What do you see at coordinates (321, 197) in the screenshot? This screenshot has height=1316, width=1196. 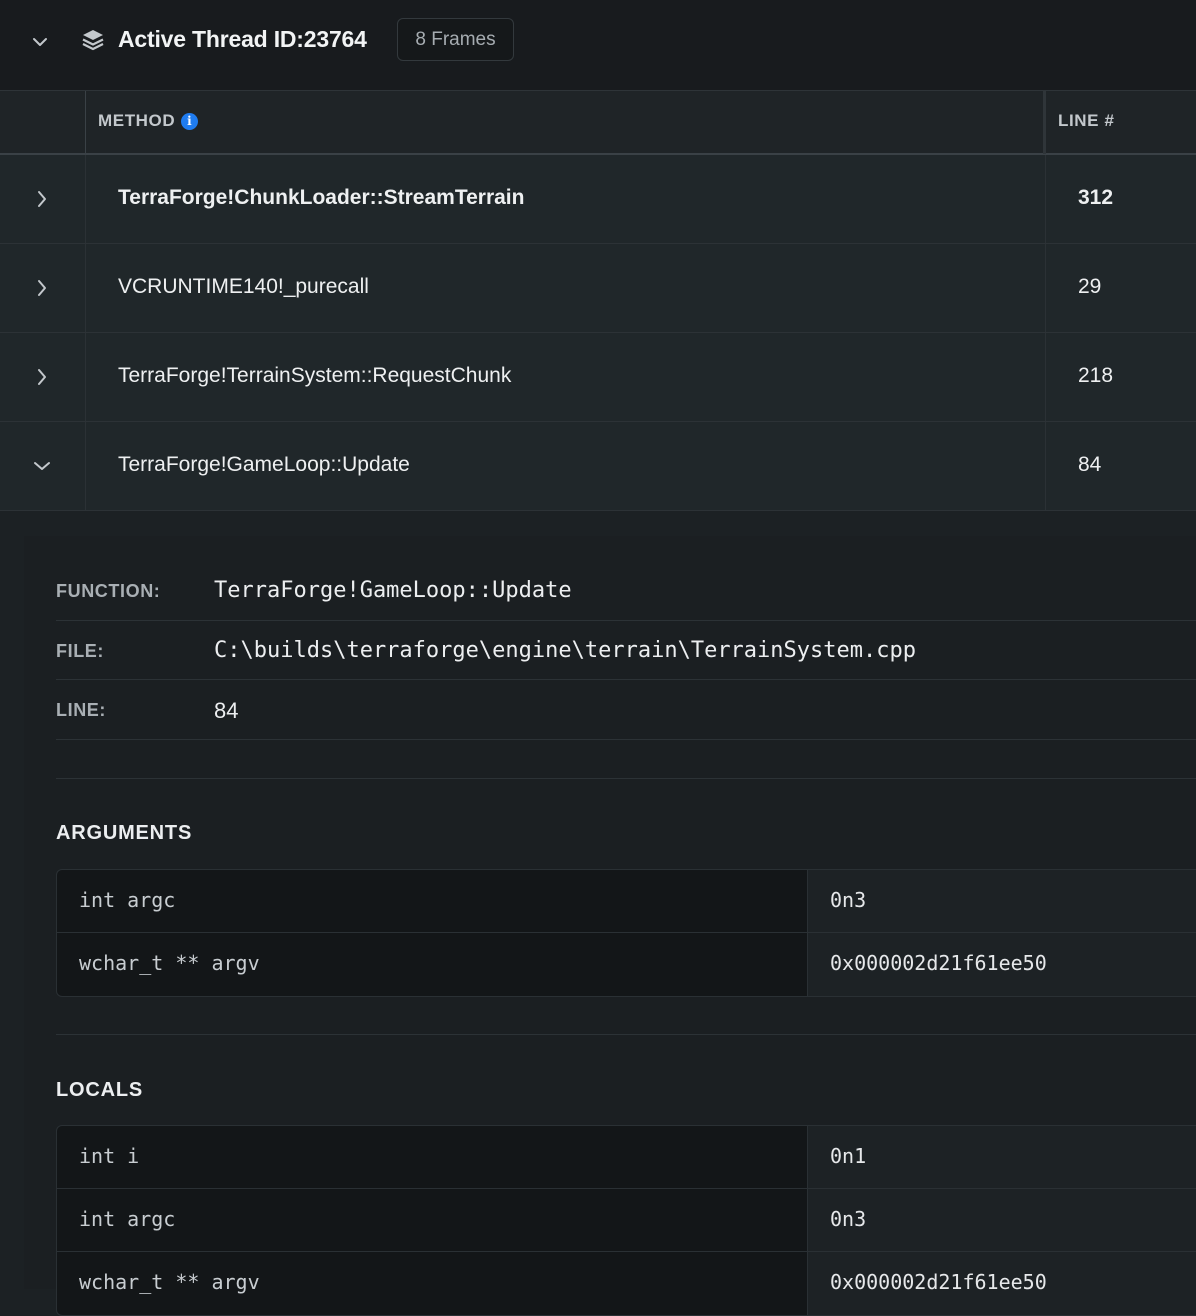 I see `frame-method: TerraForge!ChunkLoader::StreamTerrain` at bounding box center [321, 197].